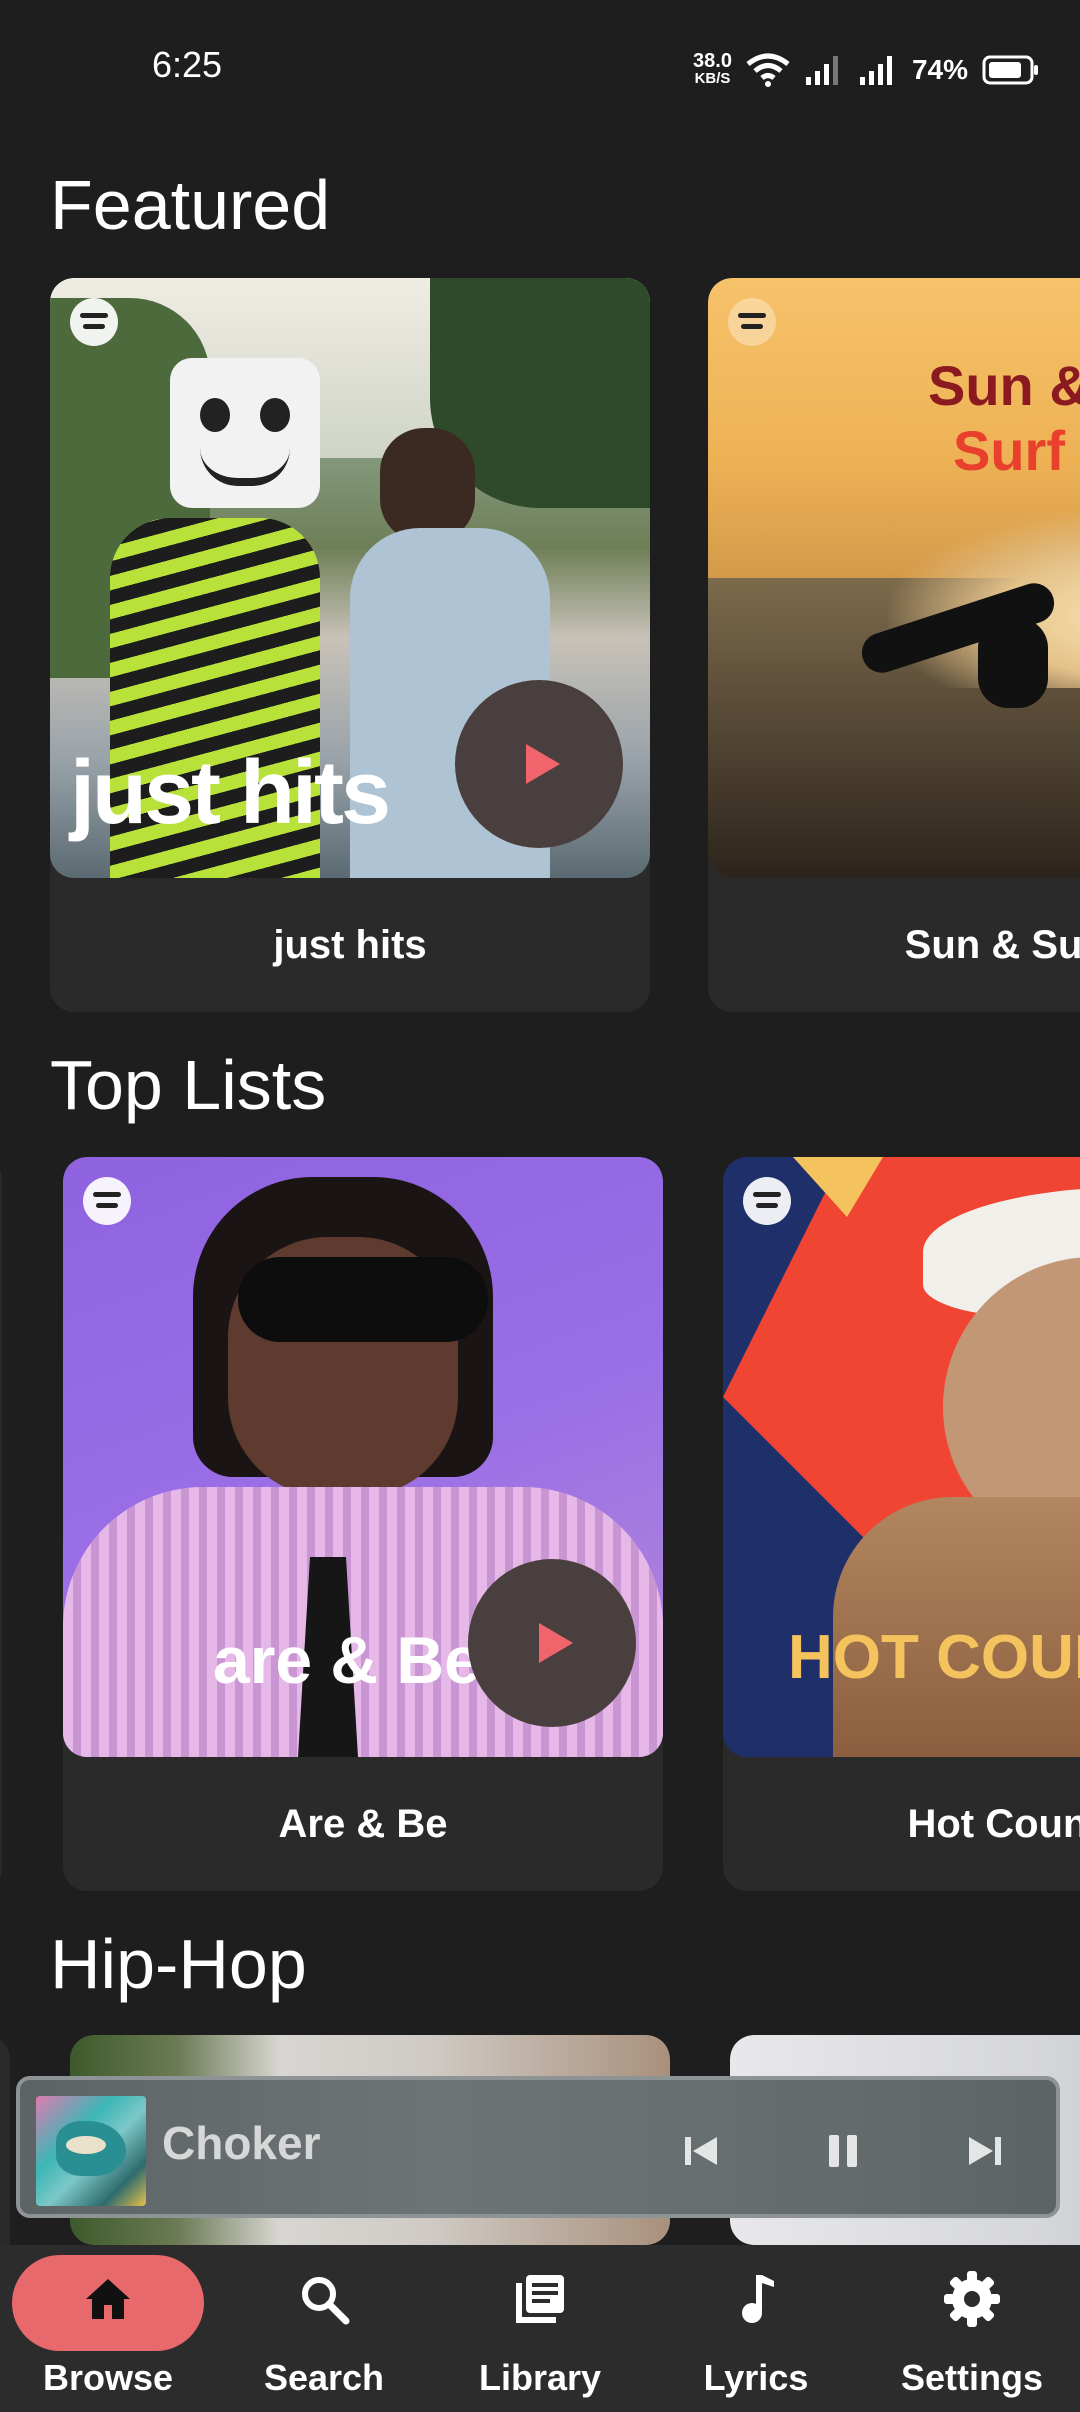  Describe the element at coordinates (901, 1457) in the screenshot. I see `cover-hot-country: HOT COUNTRY` at that location.